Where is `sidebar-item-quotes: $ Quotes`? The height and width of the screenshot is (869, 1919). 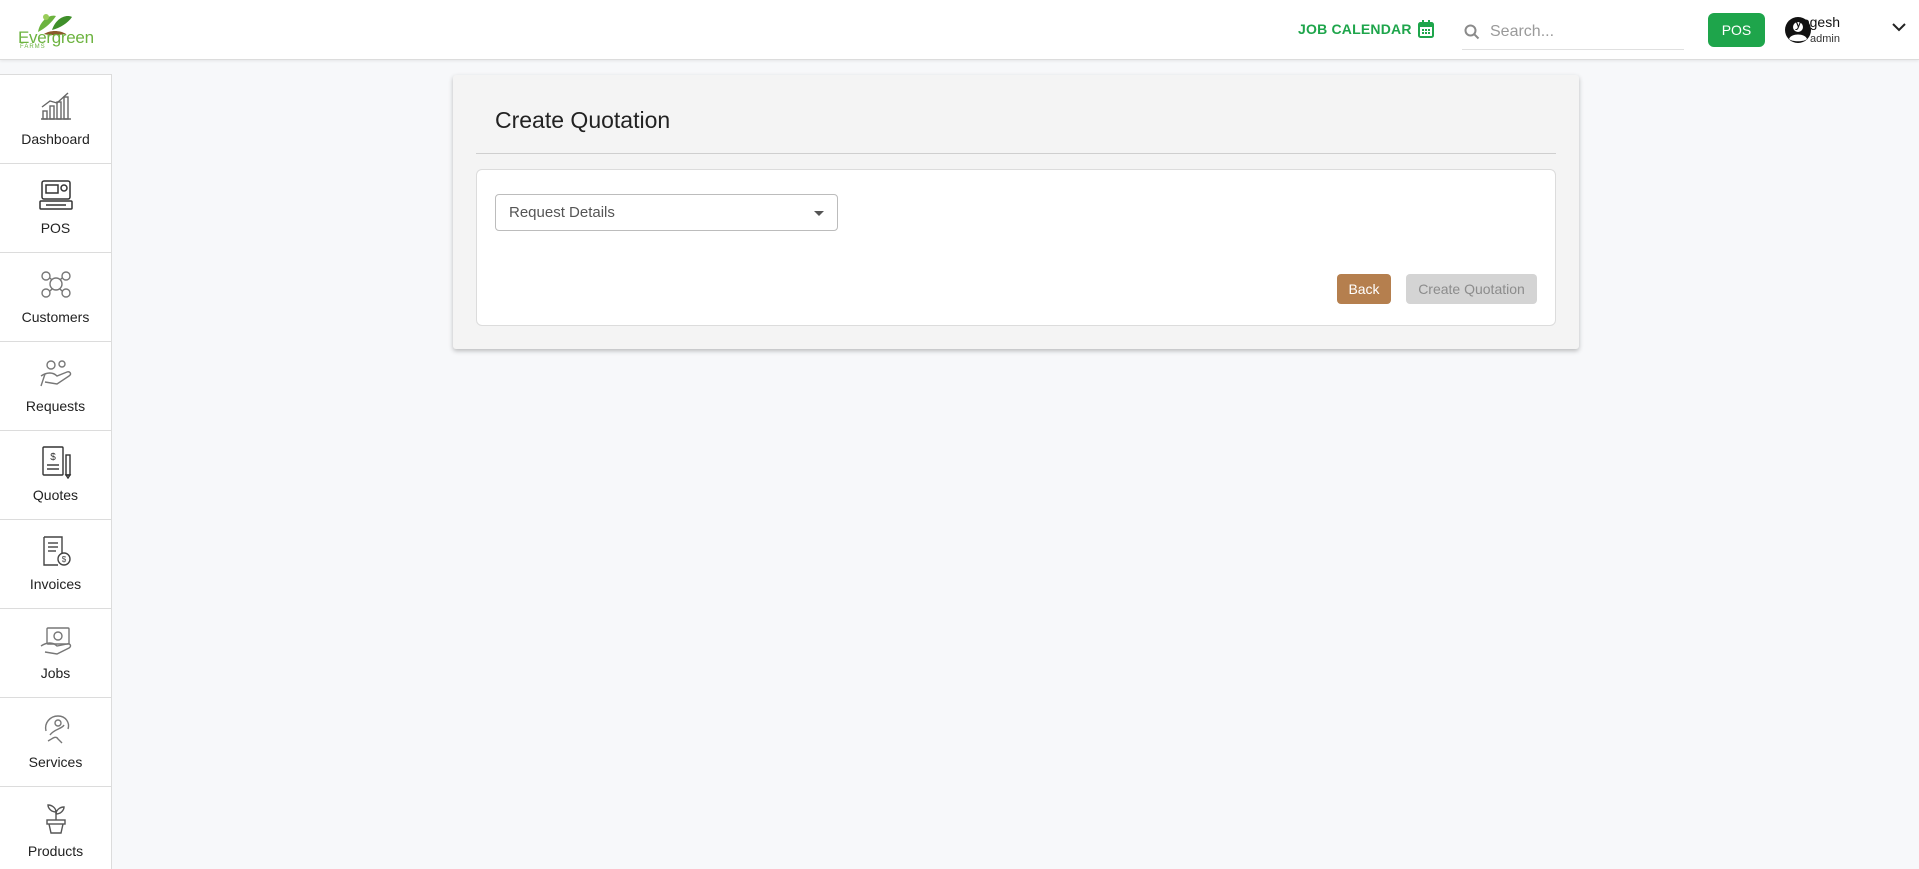
sidebar-item-quotes: $ Quotes is located at coordinates (55, 474).